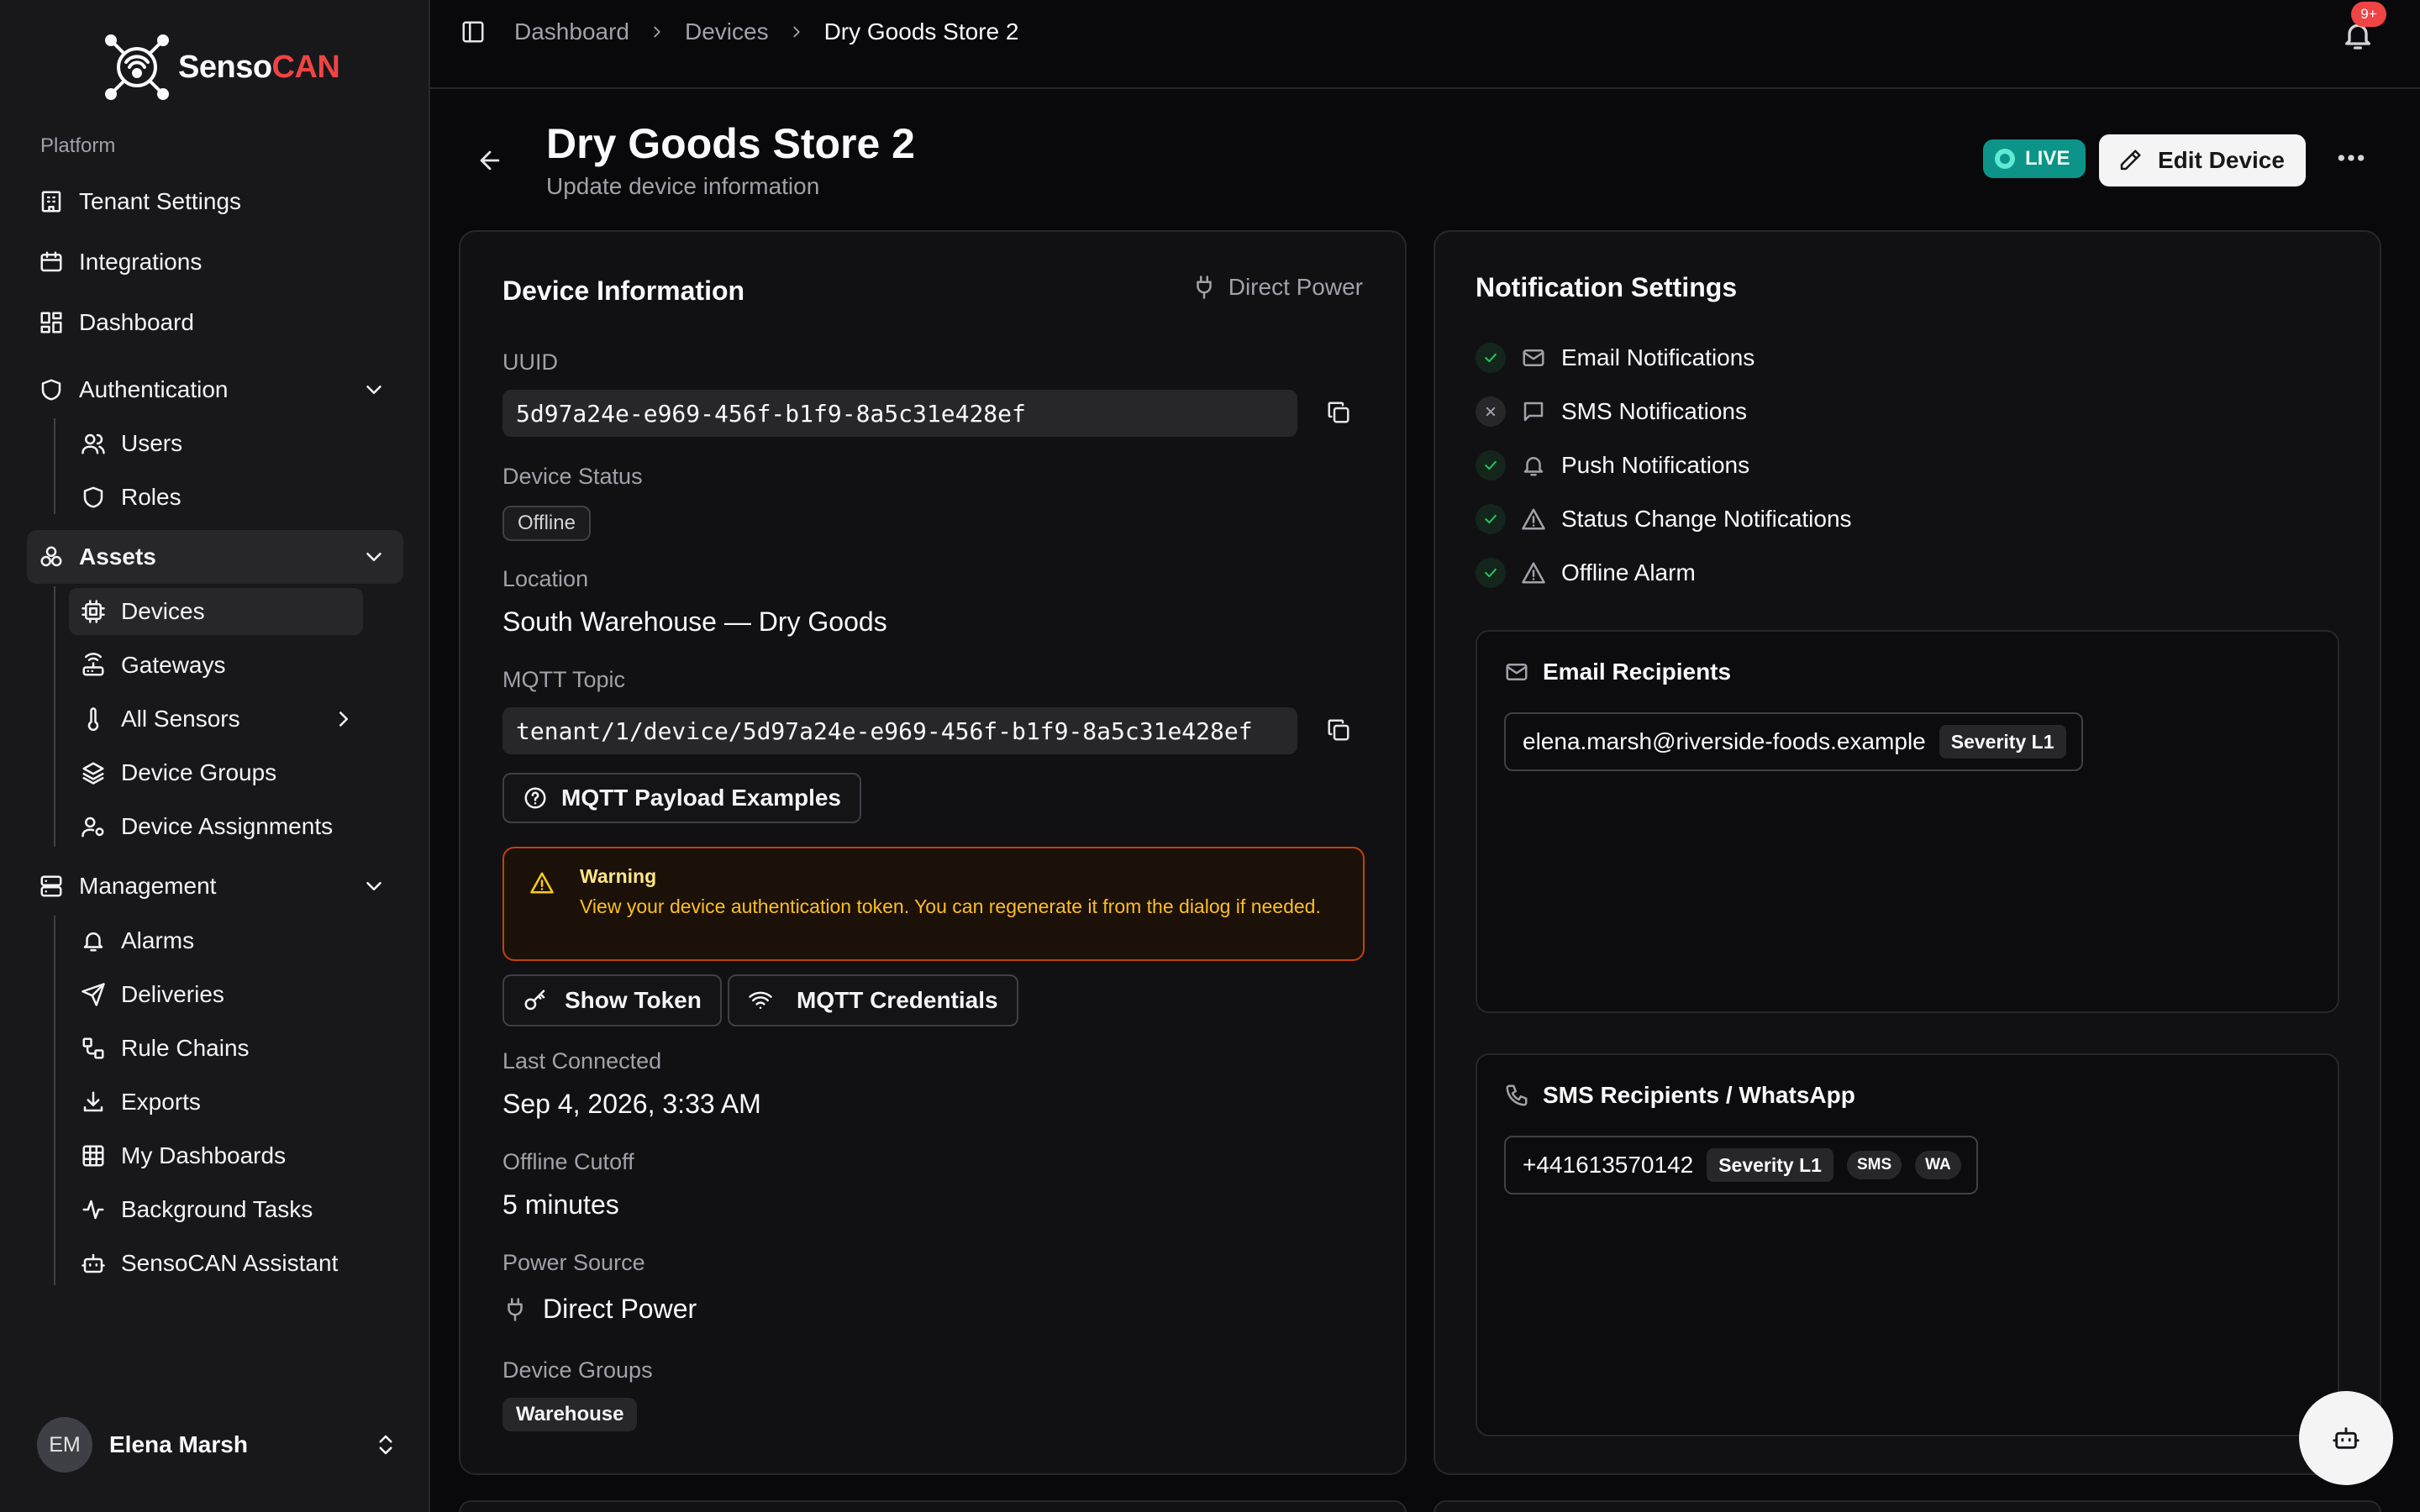  What do you see at coordinates (215, 262) in the screenshot?
I see `sidebar-item-integrations: Integrations` at bounding box center [215, 262].